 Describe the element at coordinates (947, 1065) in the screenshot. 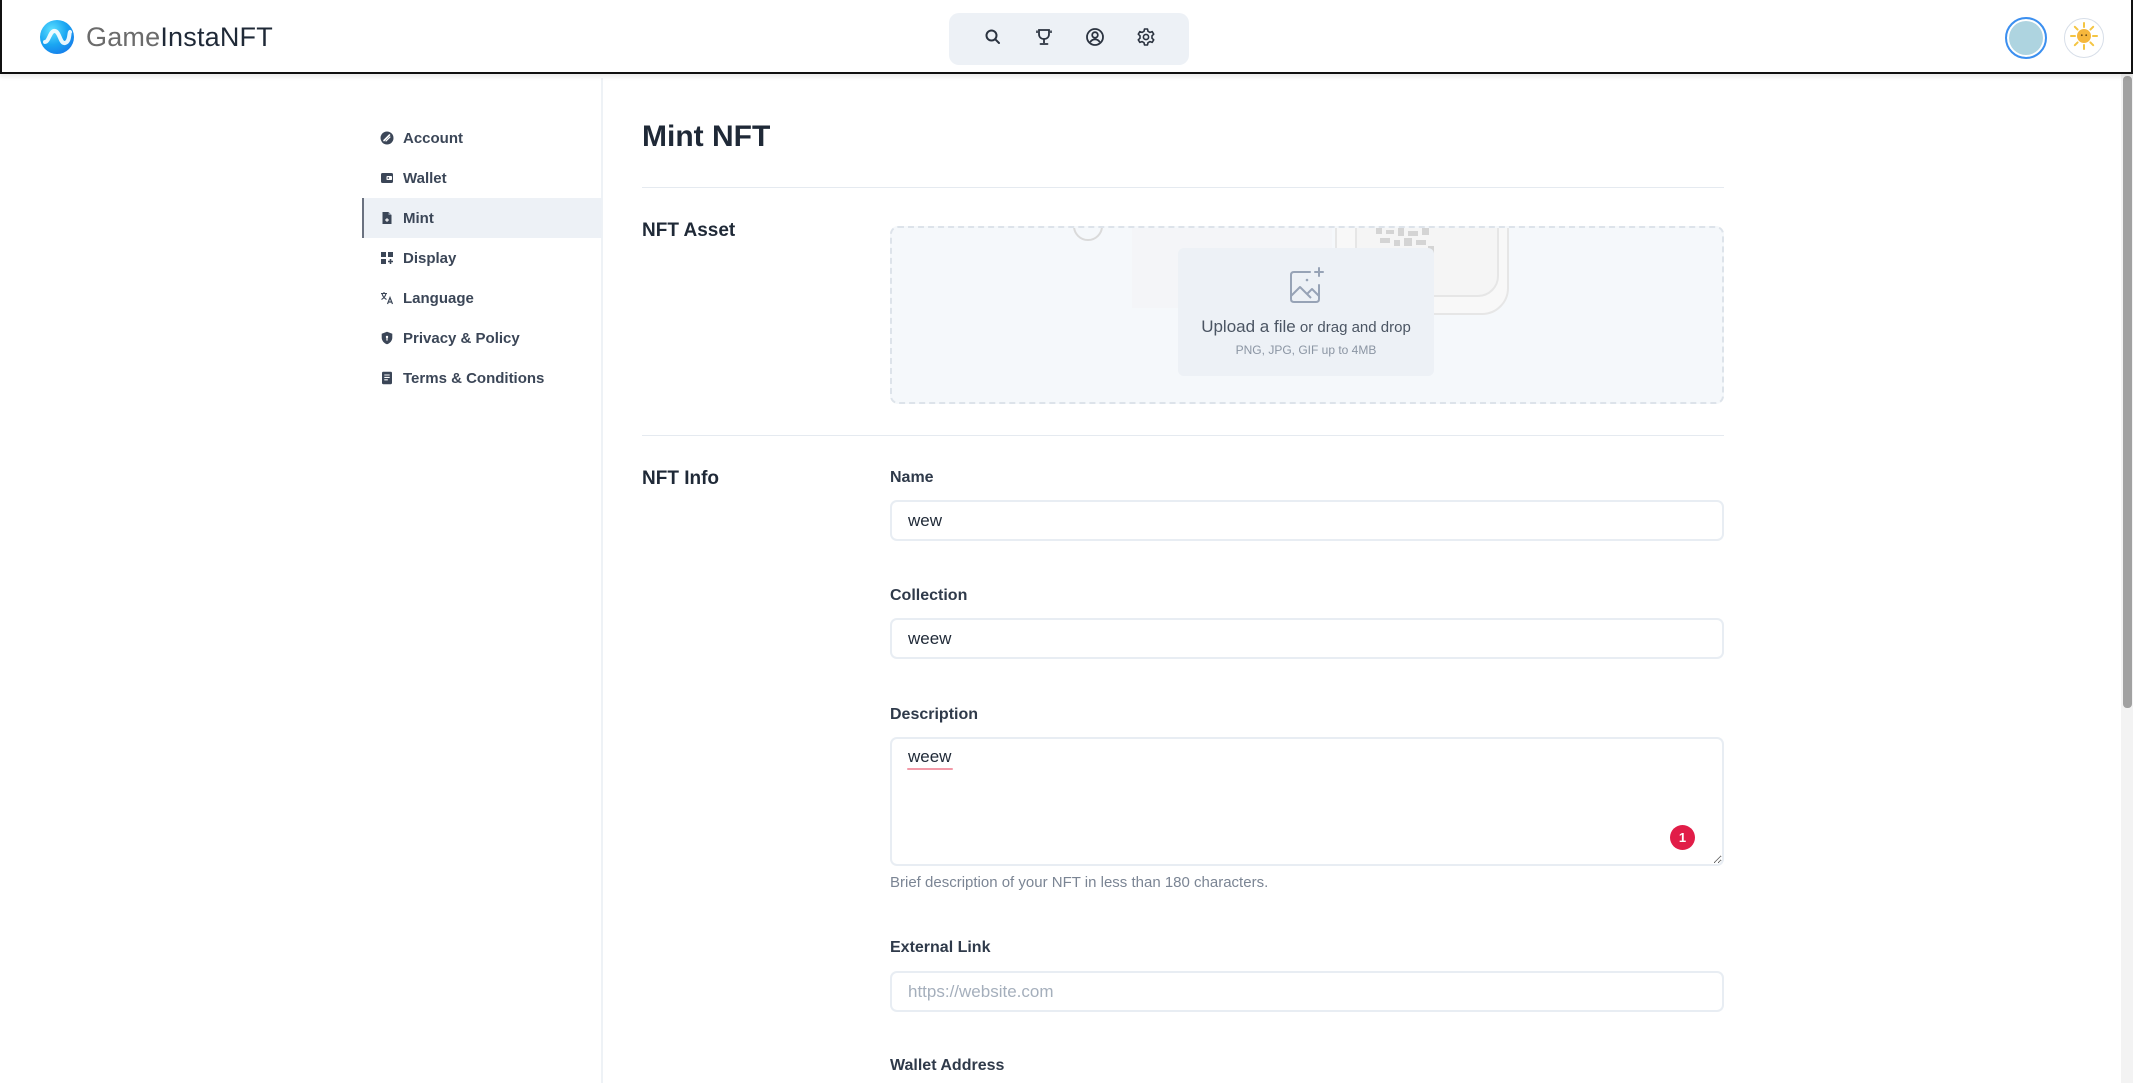

I see `wallet-address-label: Wallet Address` at that location.